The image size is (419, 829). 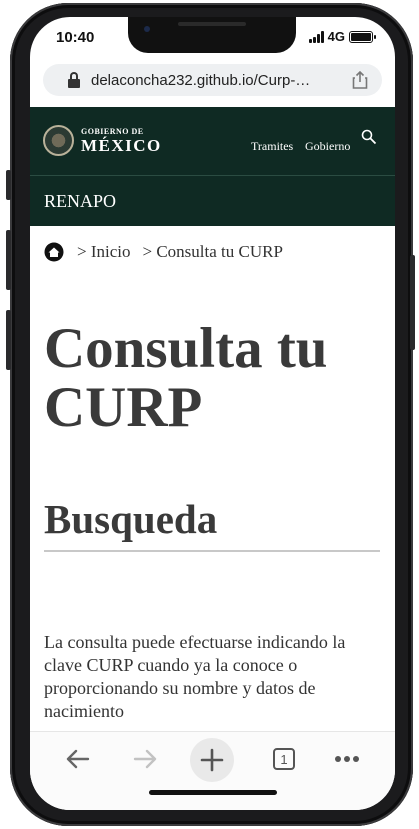 I want to click on back-button, so click(x=78, y=759).